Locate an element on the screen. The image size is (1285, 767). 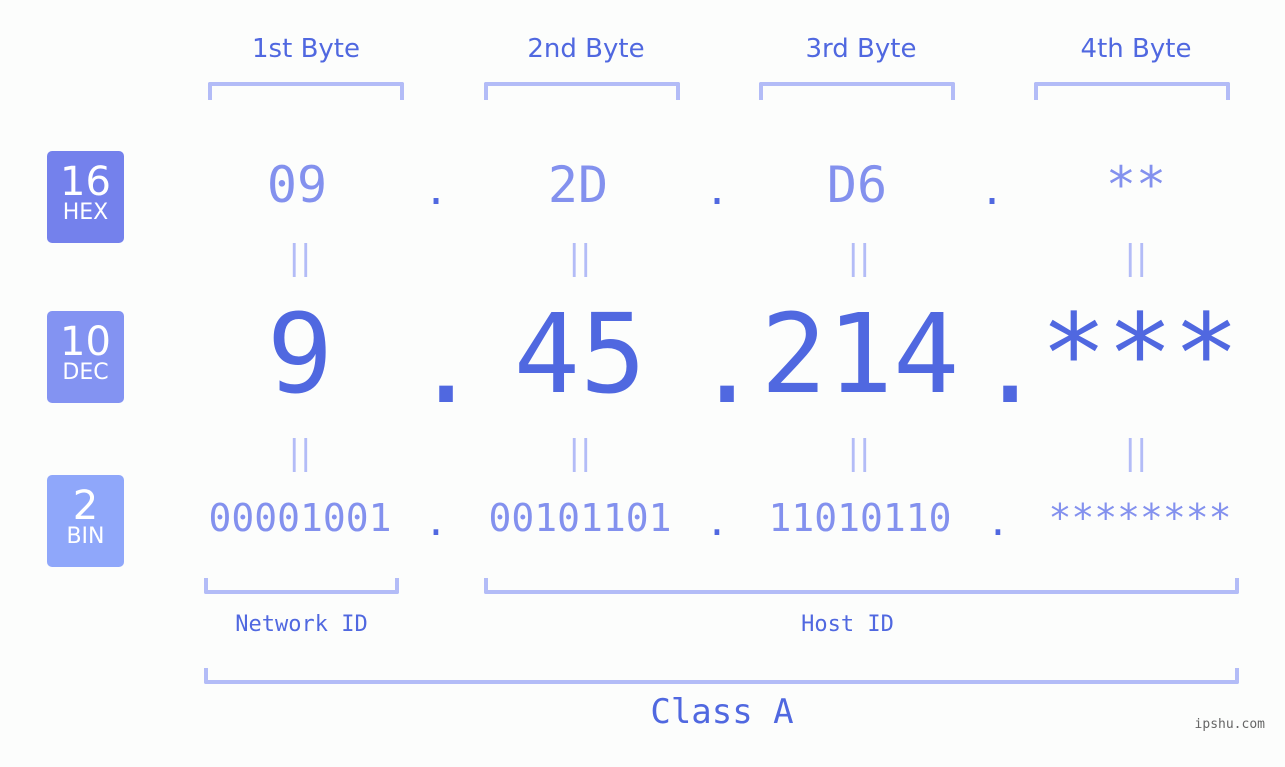
hex-byte-1: 09 is located at coordinates (297, 185).